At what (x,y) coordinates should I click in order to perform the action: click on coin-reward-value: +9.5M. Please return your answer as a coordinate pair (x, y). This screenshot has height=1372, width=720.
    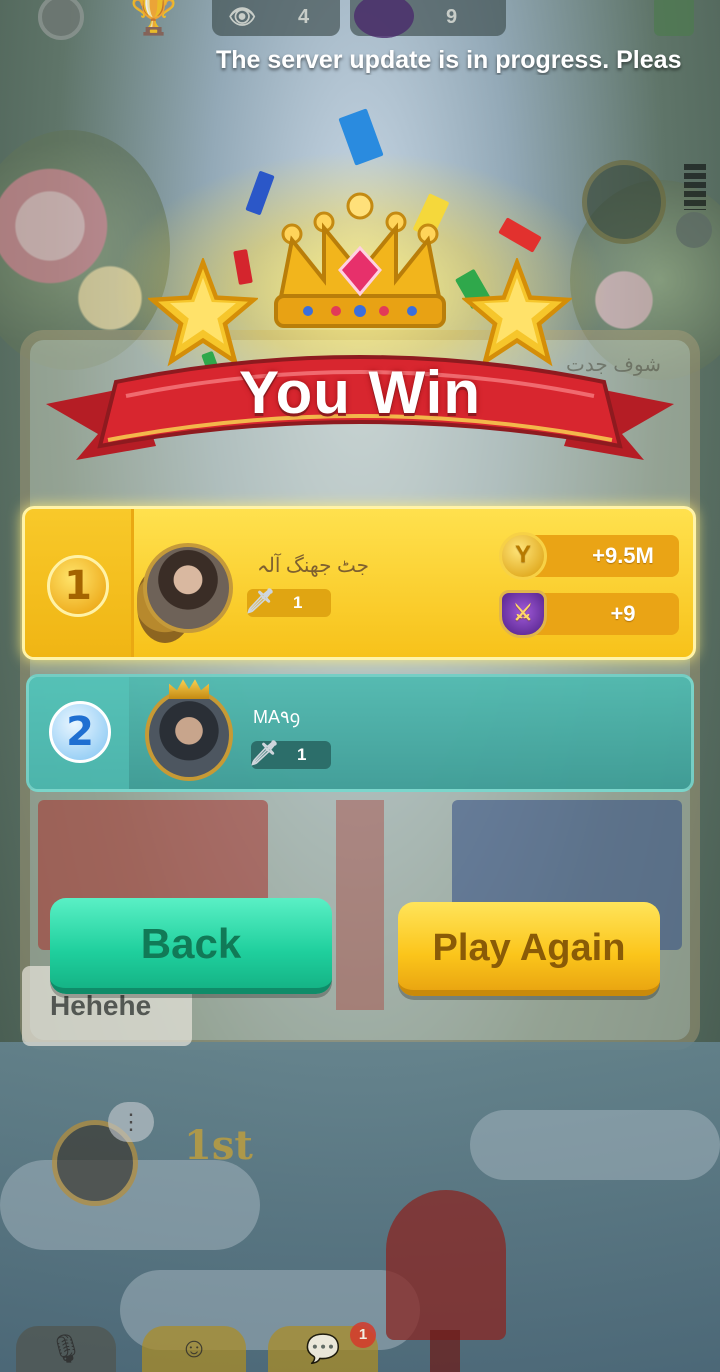
    Looking at the image, I should click on (623, 555).